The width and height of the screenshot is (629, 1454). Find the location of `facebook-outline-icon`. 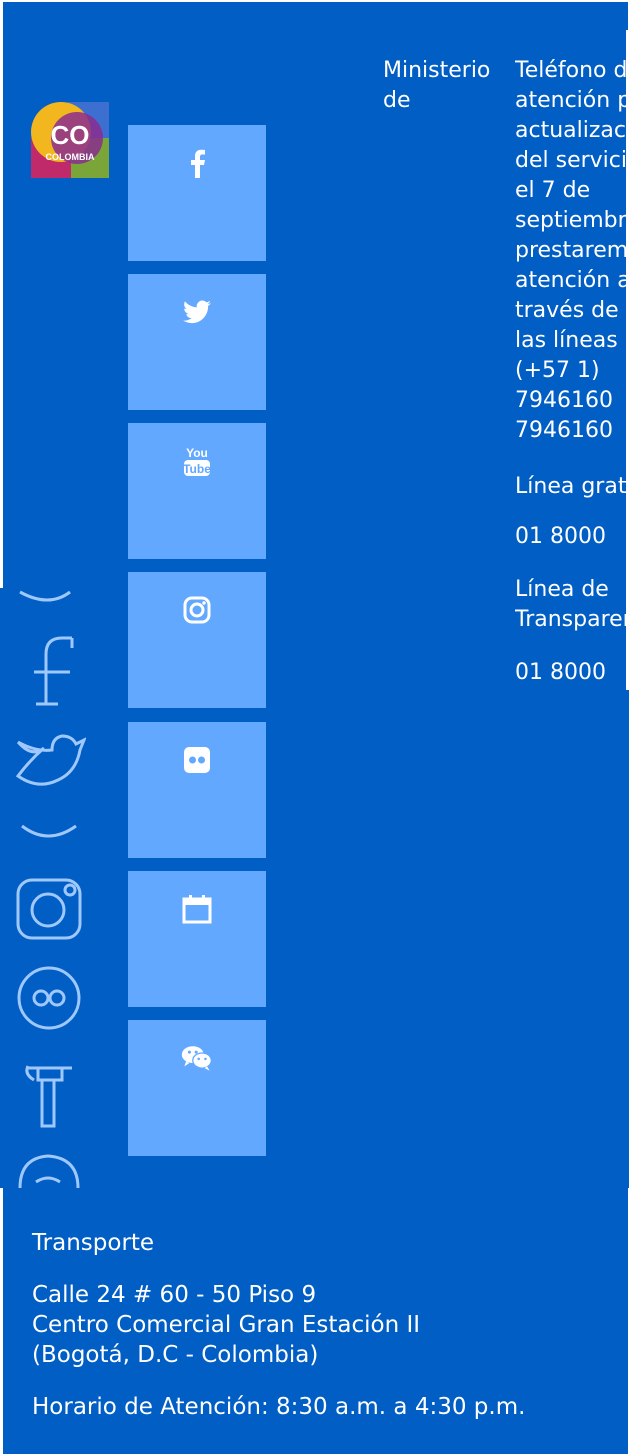

facebook-outline-icon is located at coordinates (54, 671).